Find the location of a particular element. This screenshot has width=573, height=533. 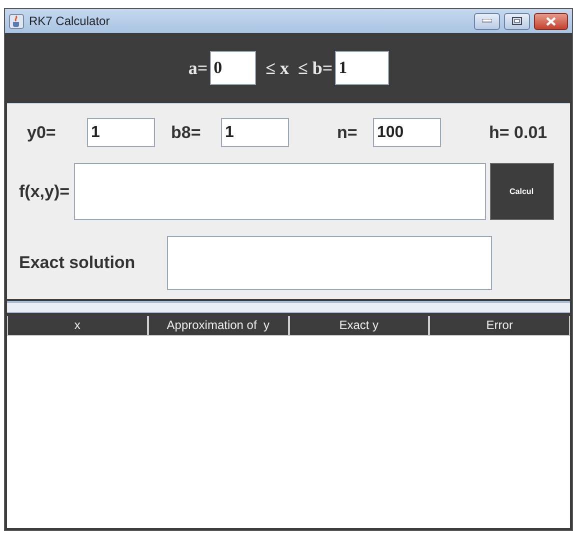

column-header: Approximation of y is located at coordinates (218, 326).